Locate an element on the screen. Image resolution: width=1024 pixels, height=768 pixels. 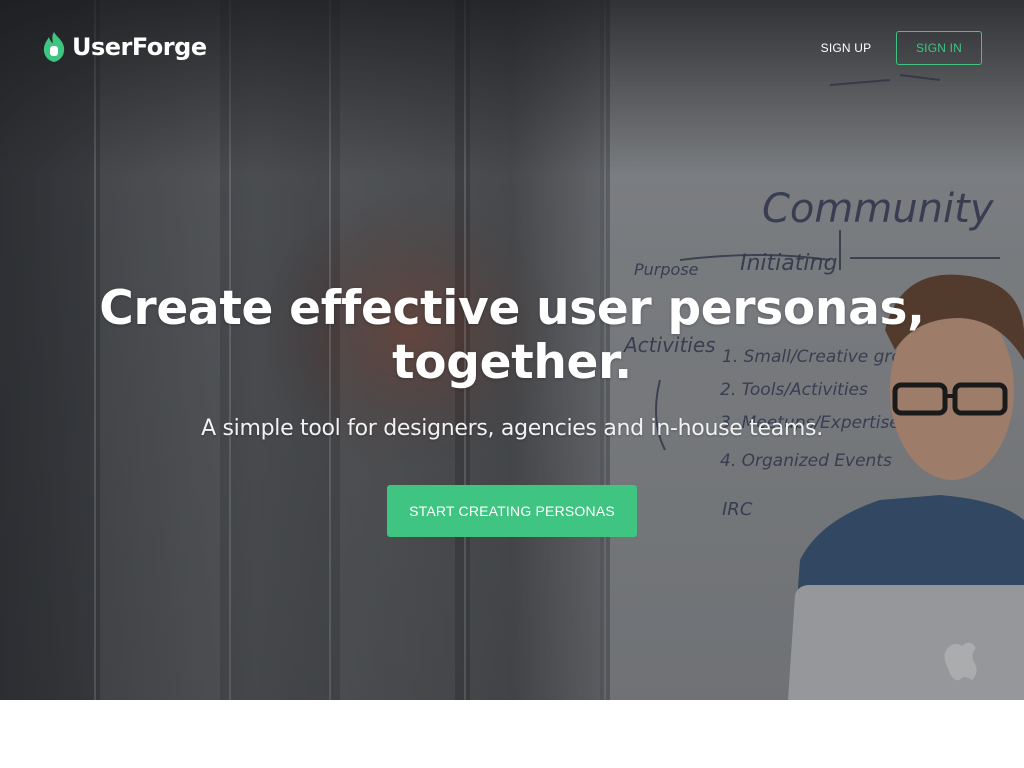
flame-icon is located at coordinates (54, 47).